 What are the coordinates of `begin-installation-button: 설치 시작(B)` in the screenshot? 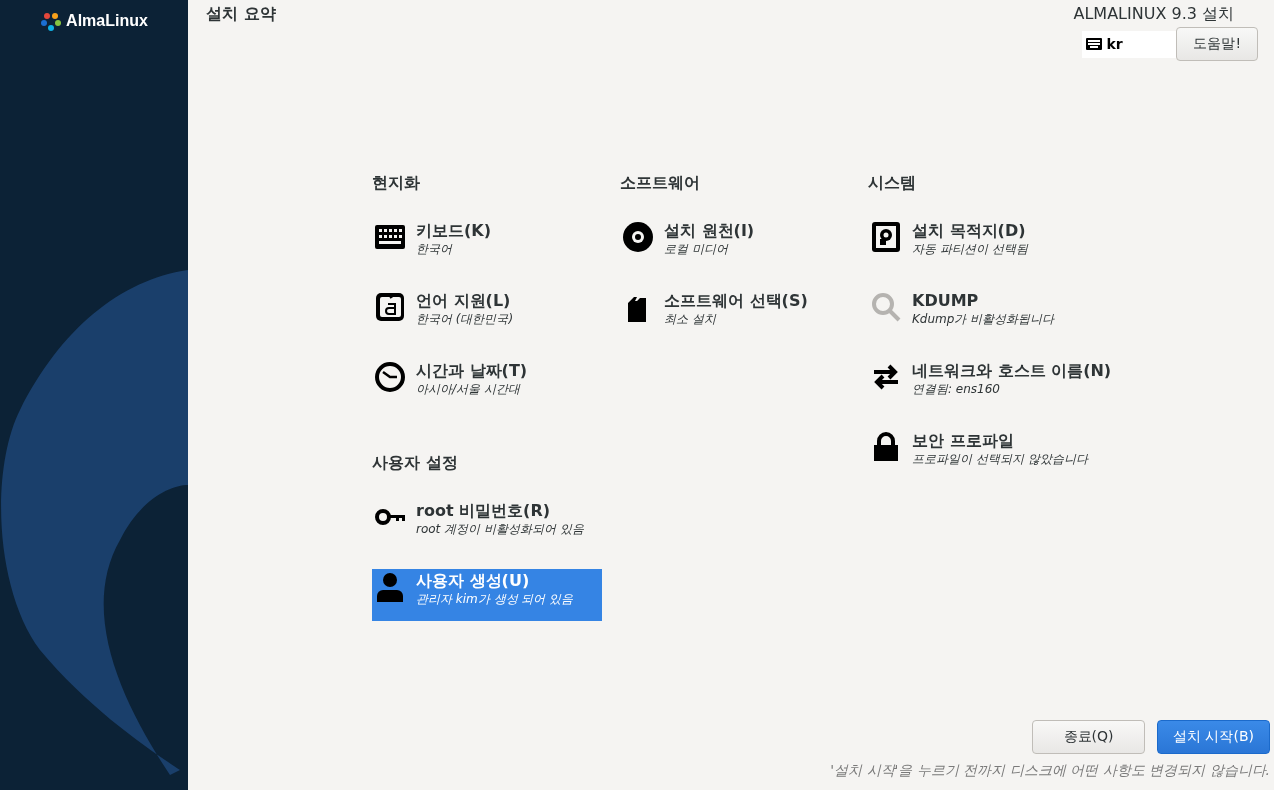 It's located at (1213, 737).